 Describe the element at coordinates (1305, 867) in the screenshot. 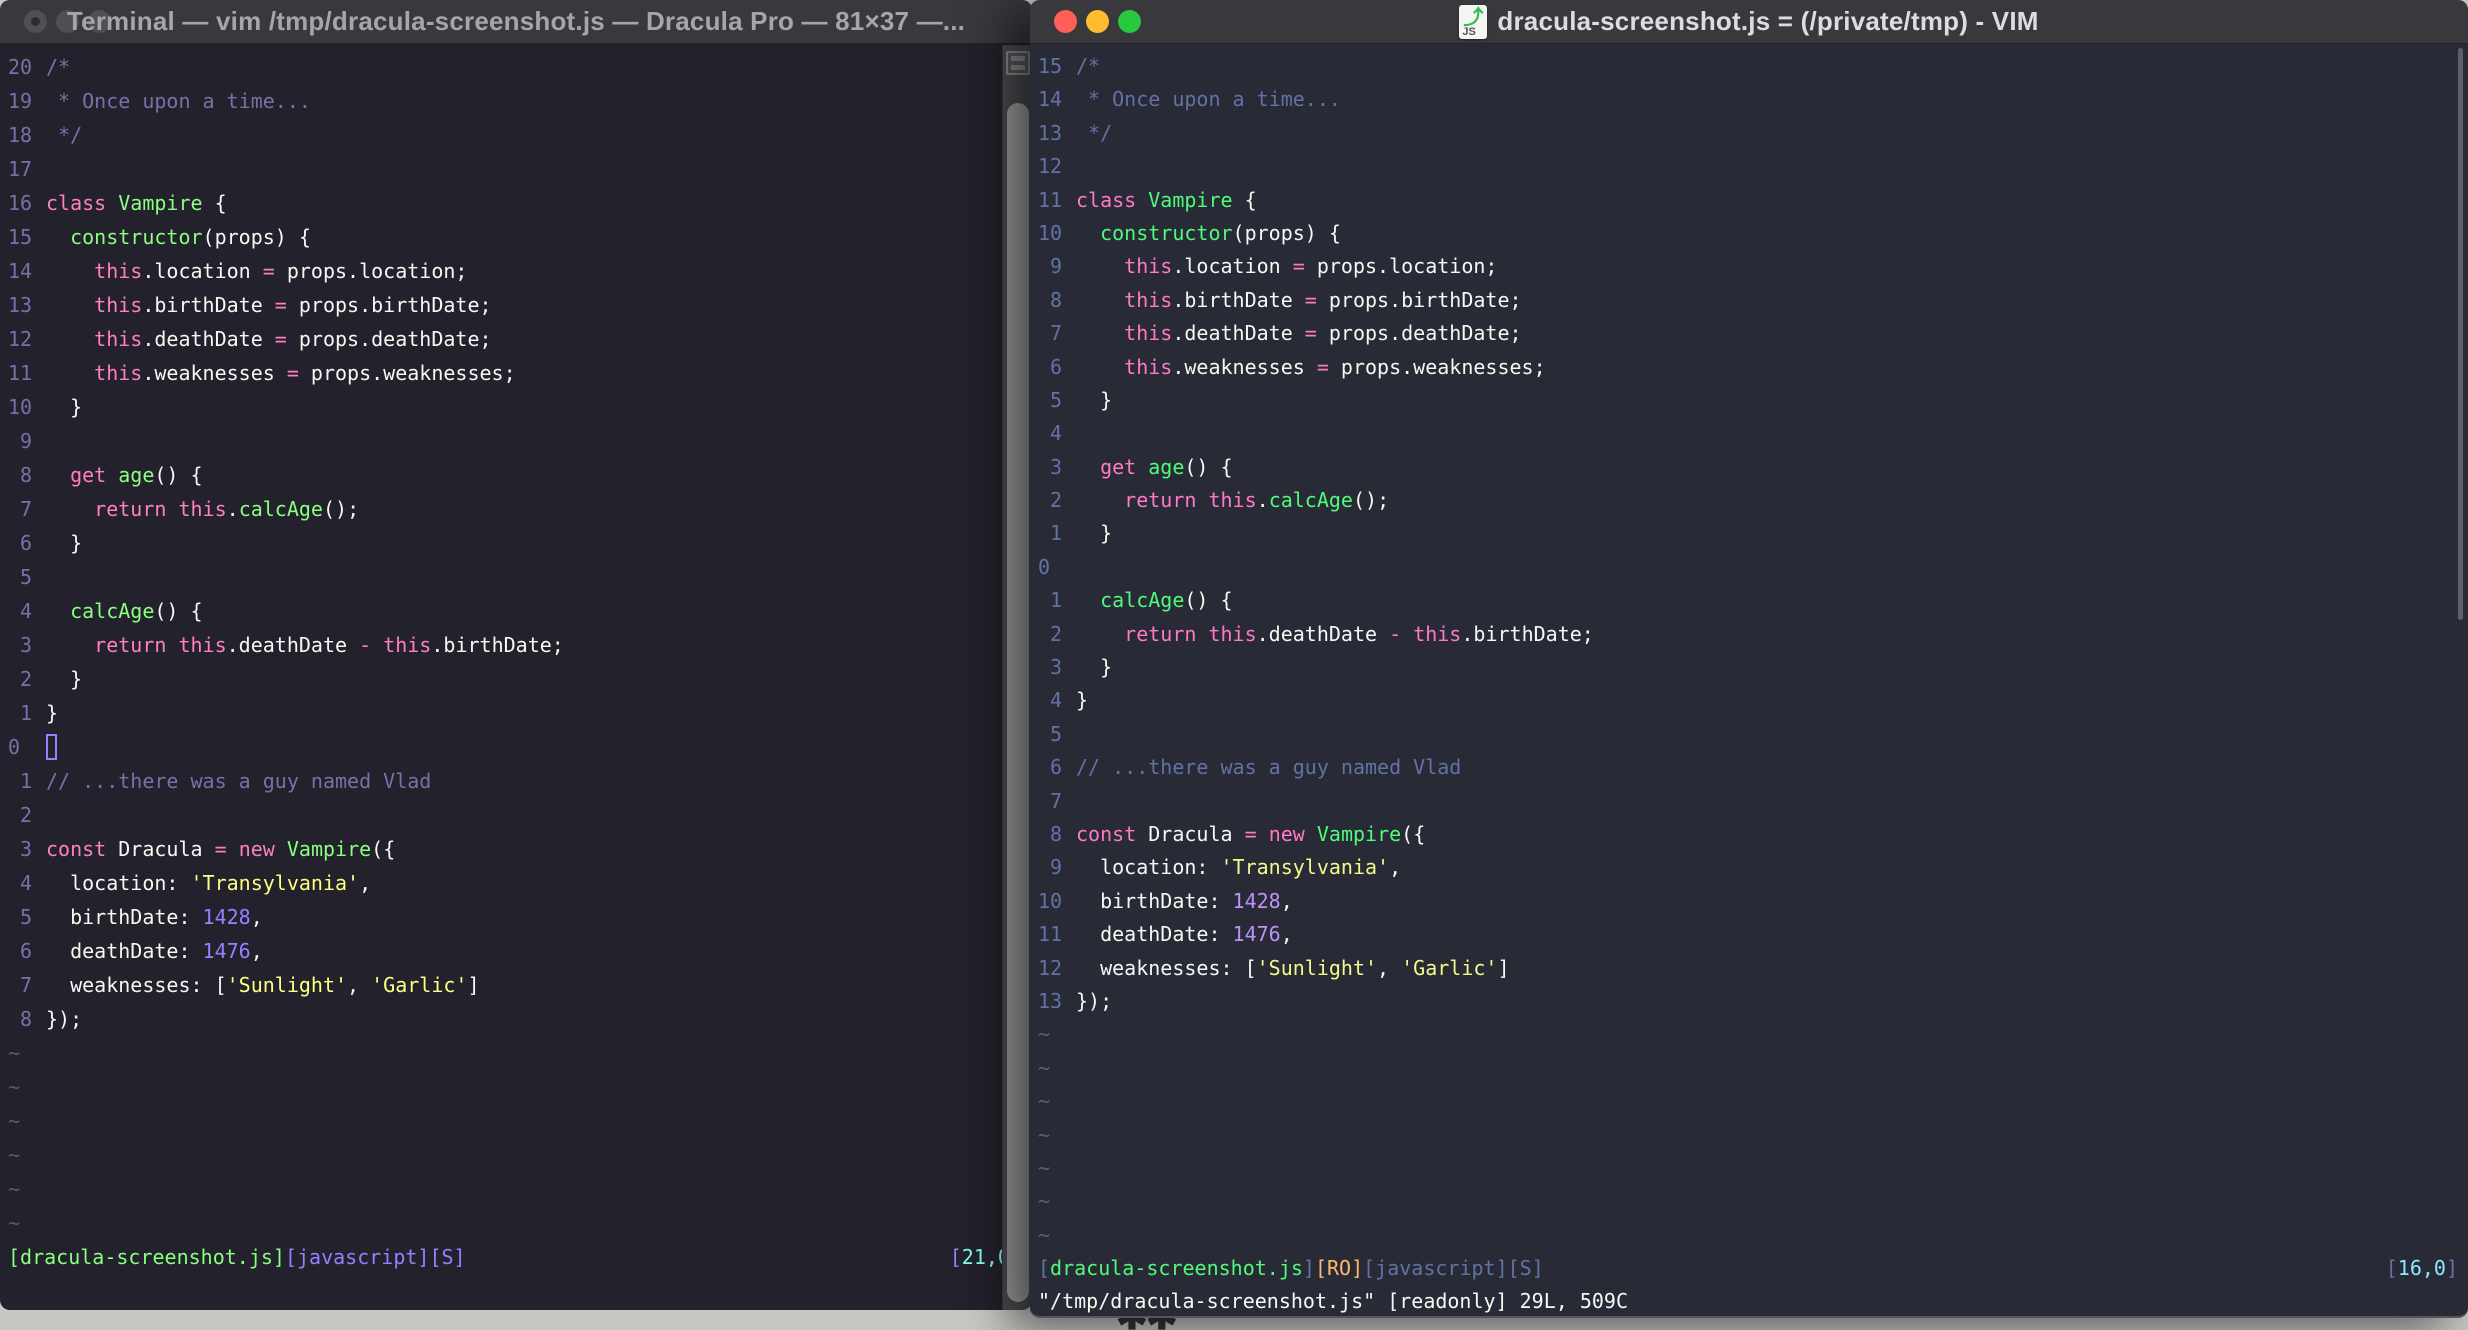

I see `code-token: 'Transylvania'` at that location.